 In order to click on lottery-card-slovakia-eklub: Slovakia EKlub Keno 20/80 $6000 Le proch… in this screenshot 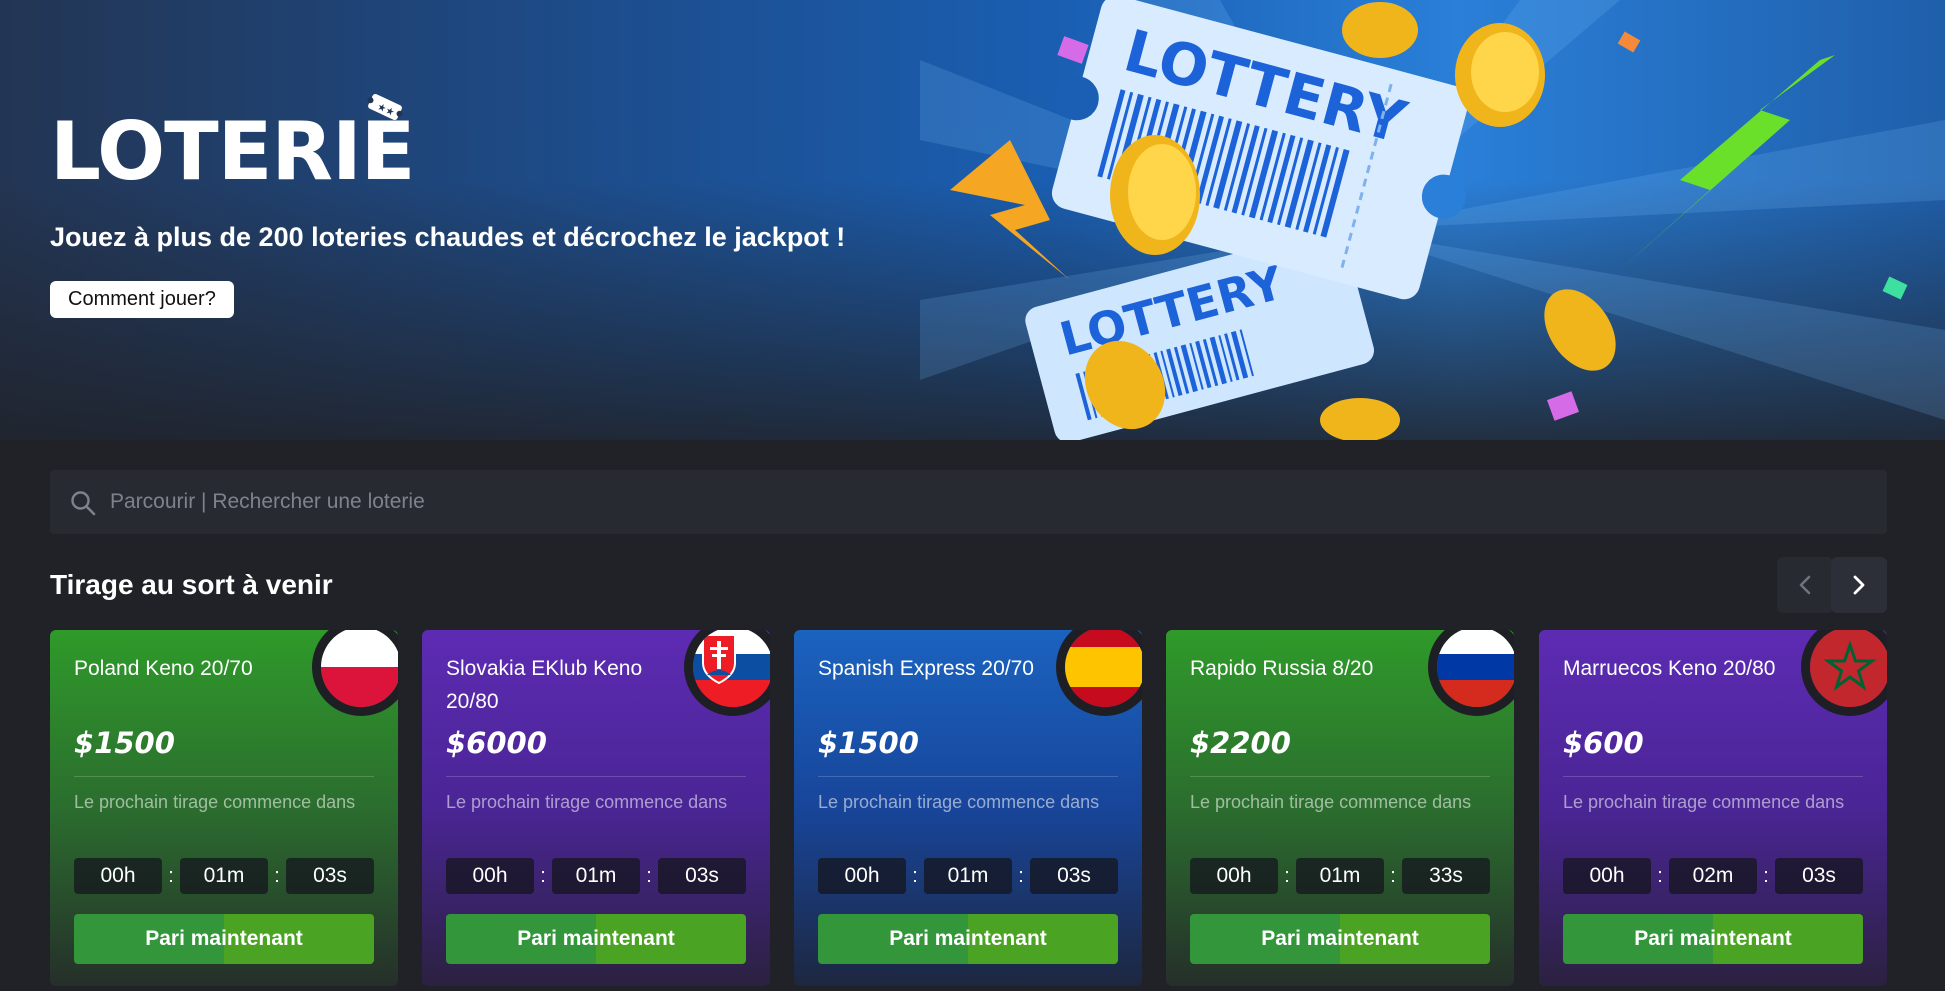, I will do `click(596, 808)`.